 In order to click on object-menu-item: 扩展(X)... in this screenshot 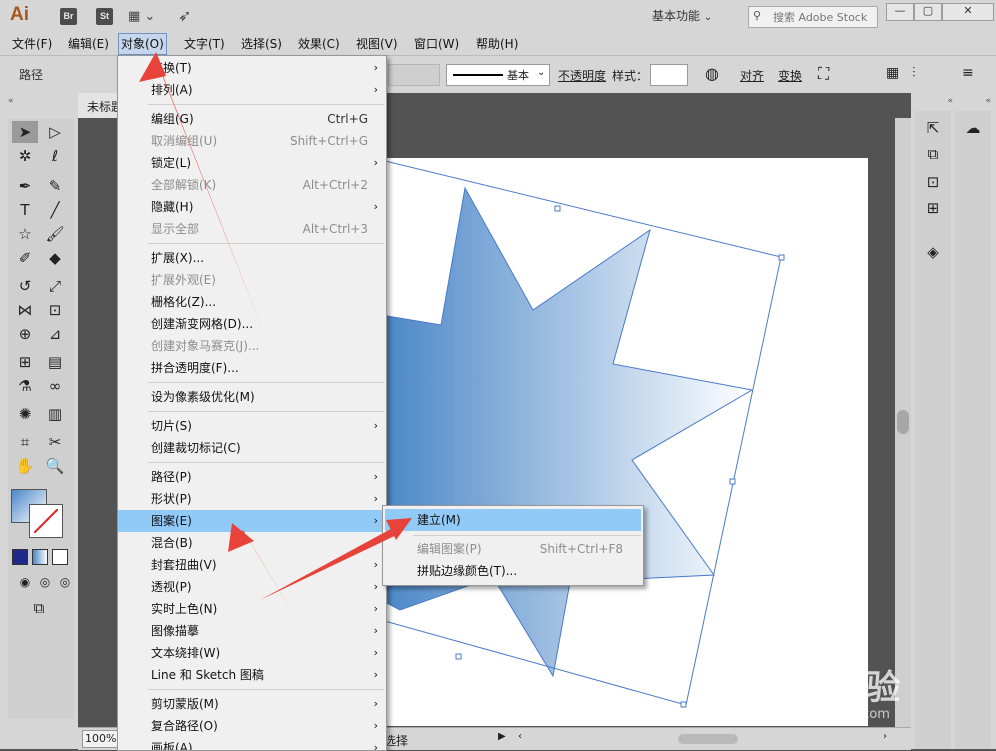, I will do `click(252, 258)`.